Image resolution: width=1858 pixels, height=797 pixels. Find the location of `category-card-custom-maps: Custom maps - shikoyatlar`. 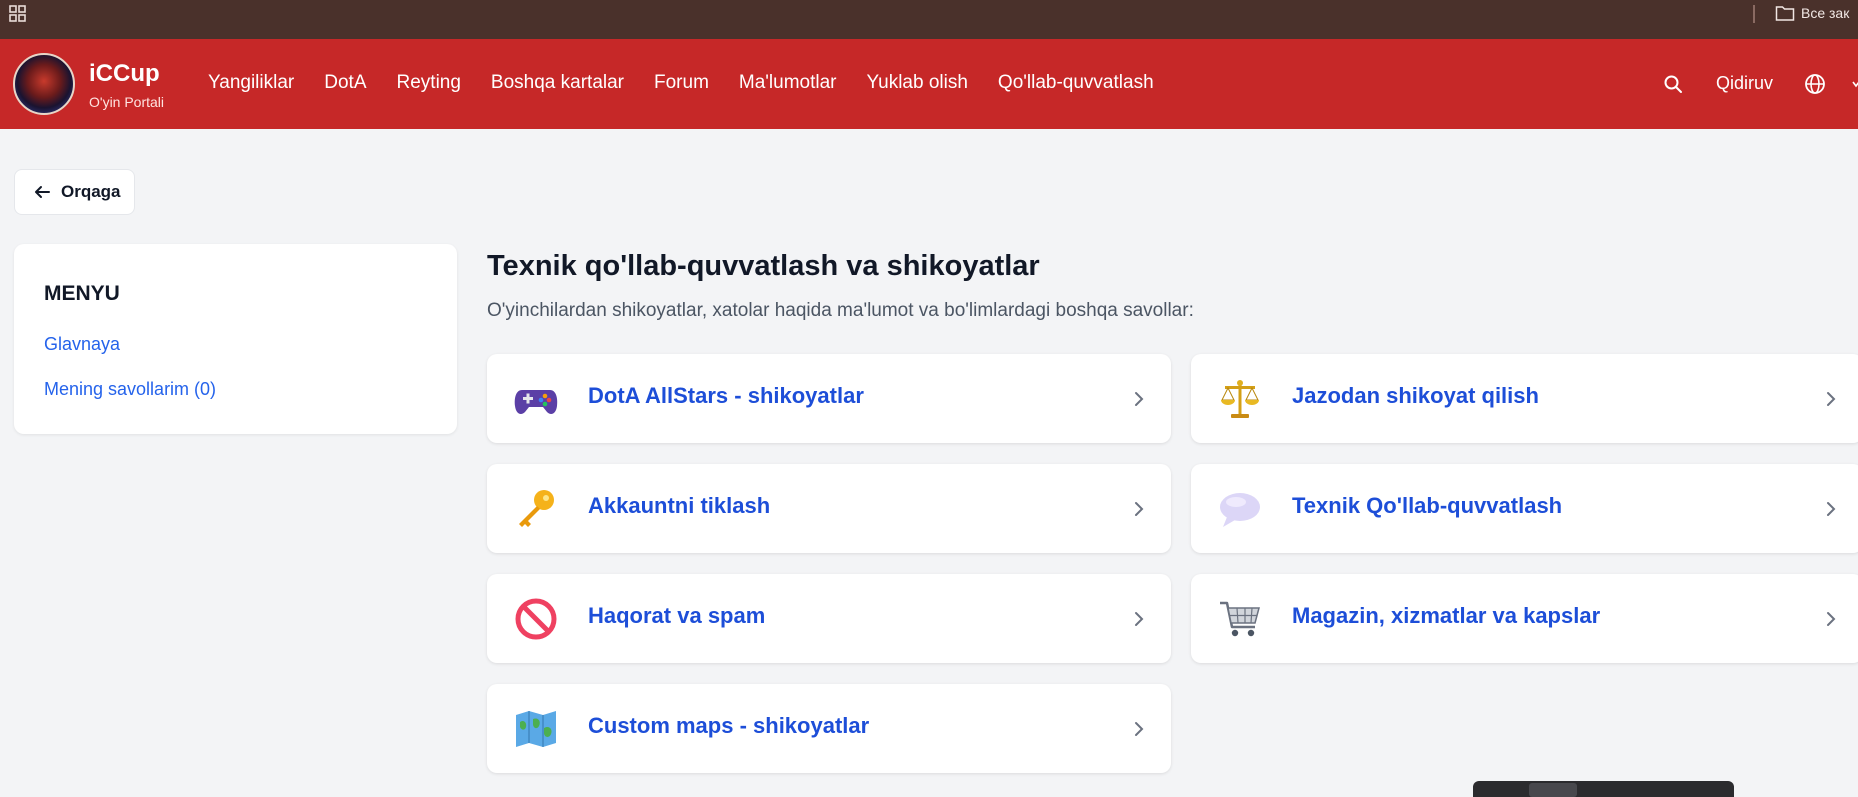

category-card-custom-maps: Custom maps - shikoyatlar is located at coordinates (829, 728).